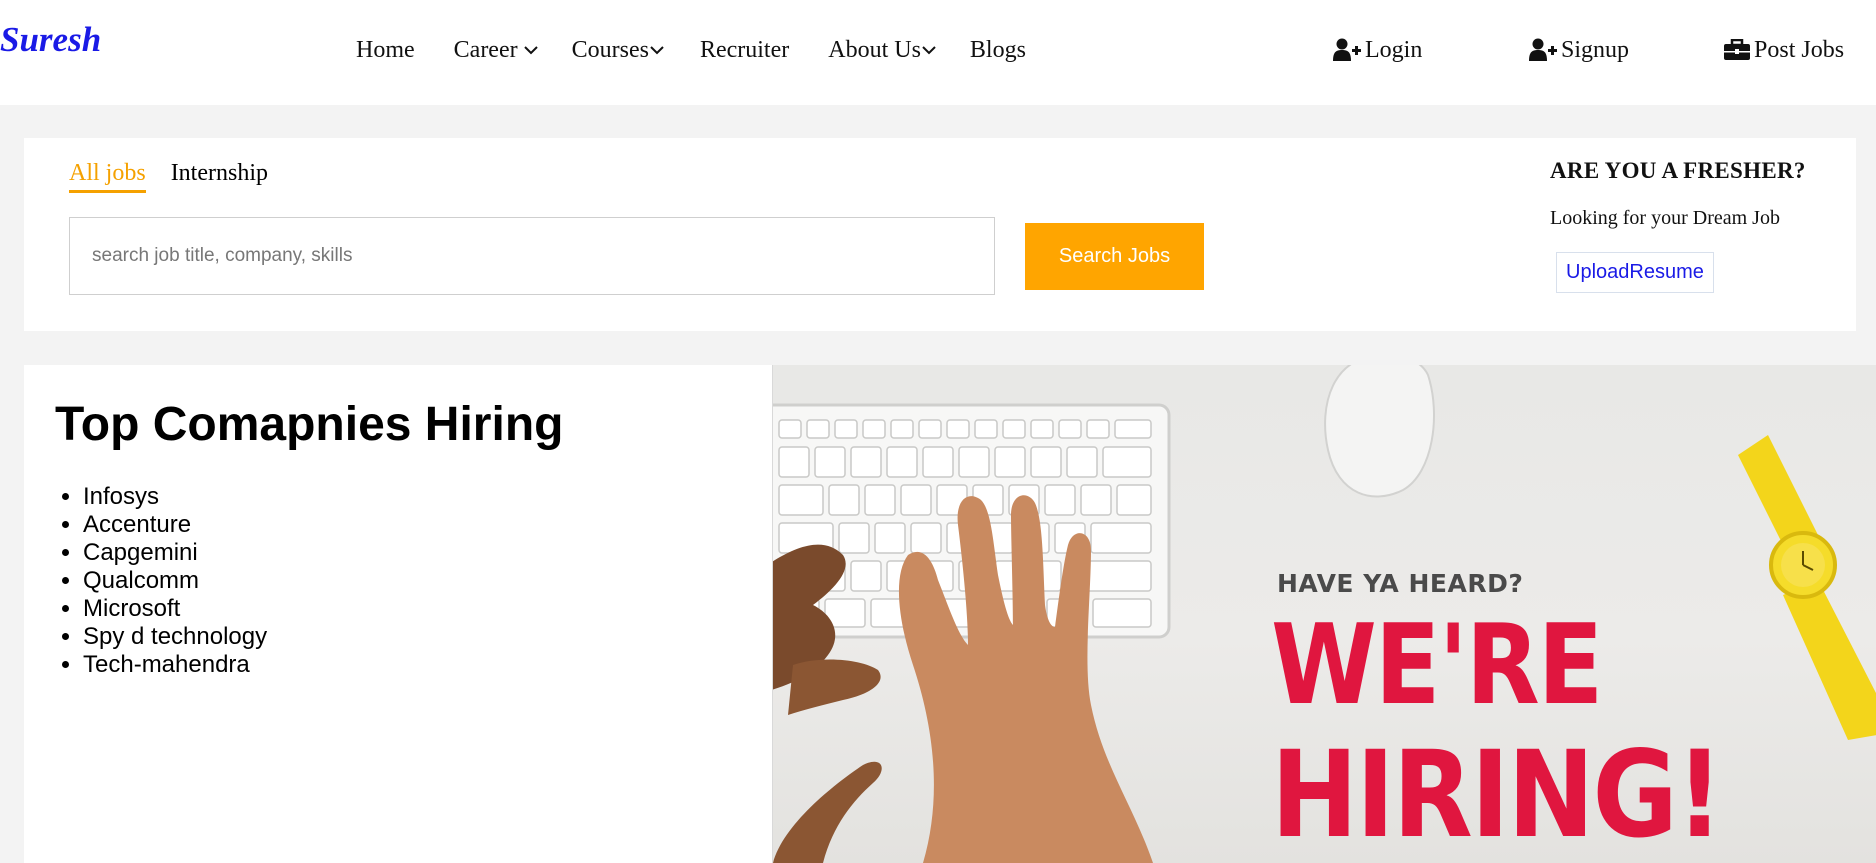 The image size is (1876, 863). Describe the element at coordinates (874, 49) in the screenshot. I see `nav-about-us-label: About Us` at that location.